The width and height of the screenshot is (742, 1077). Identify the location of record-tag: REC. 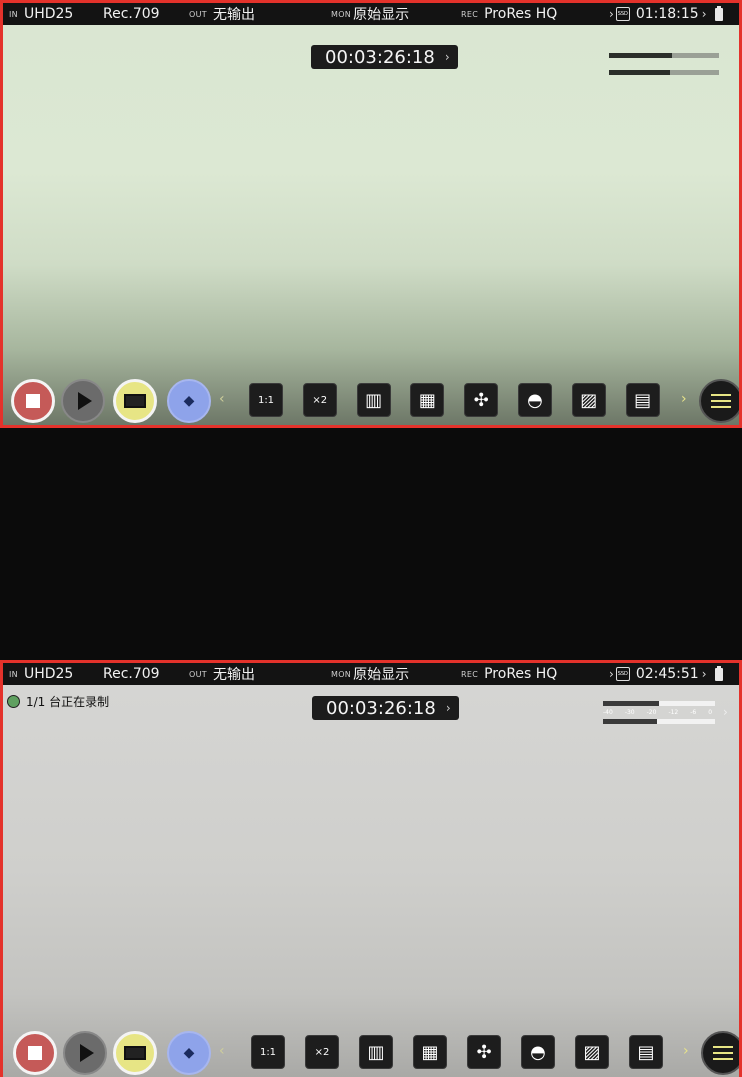
(470, 674).